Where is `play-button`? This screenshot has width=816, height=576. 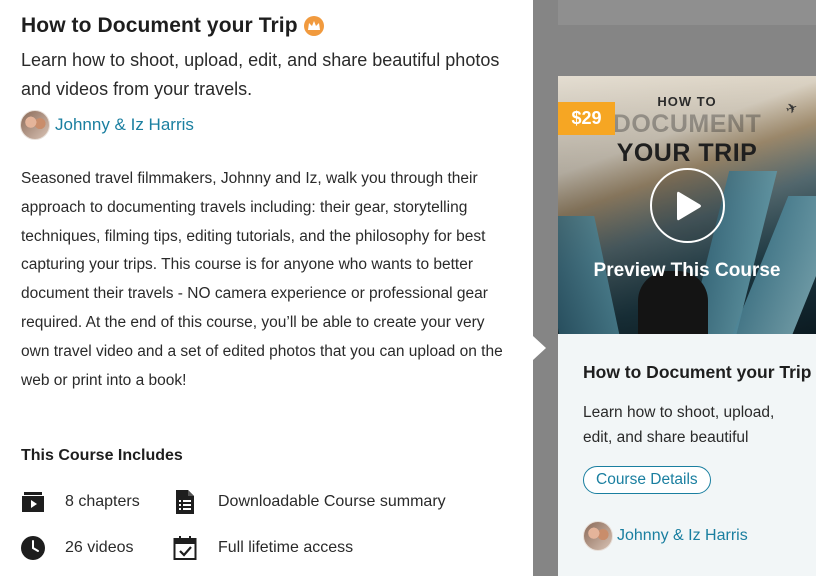 play-button is located at coordinates (687, 205).